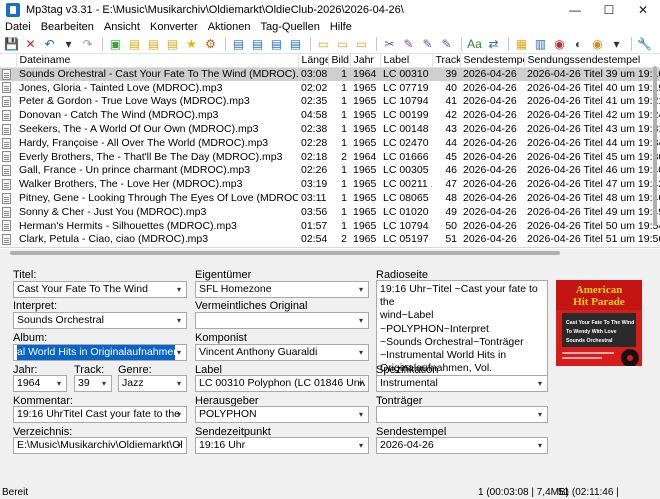 This screenshot has width=660, height=499. What do you see at coordinates (361, 44) in the screenshot?
I see `folder-tag-icon: ▭` at bounding box center [361, 44].